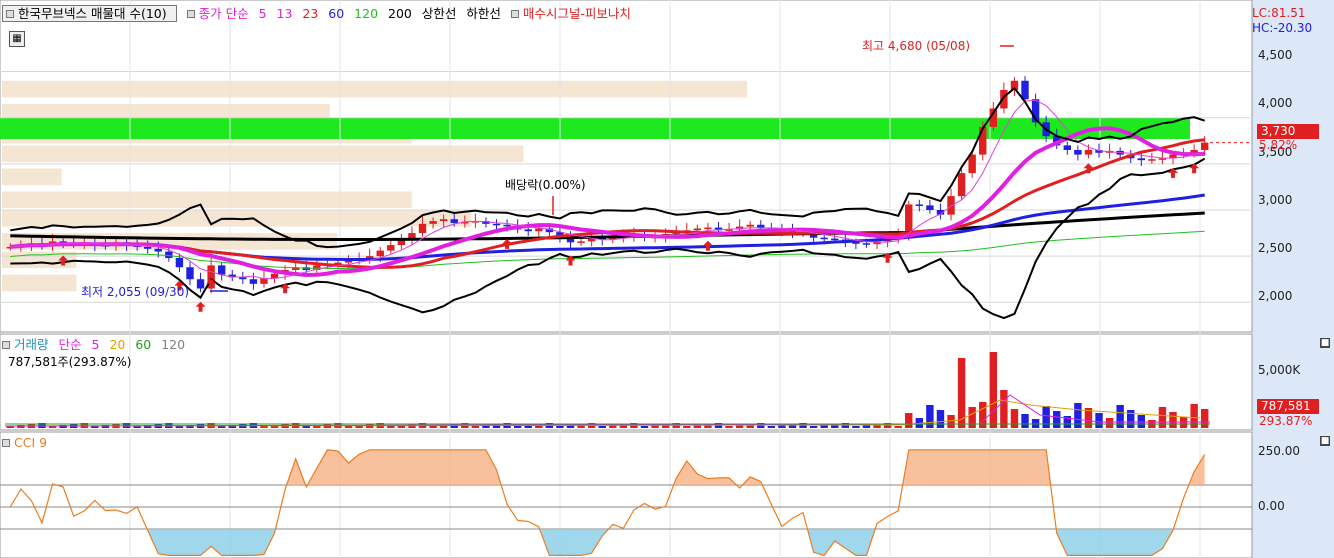 The width and height of the screenshot is (1334, 558). I want to click on cci-legend: CCI 9, so click(27, 443).